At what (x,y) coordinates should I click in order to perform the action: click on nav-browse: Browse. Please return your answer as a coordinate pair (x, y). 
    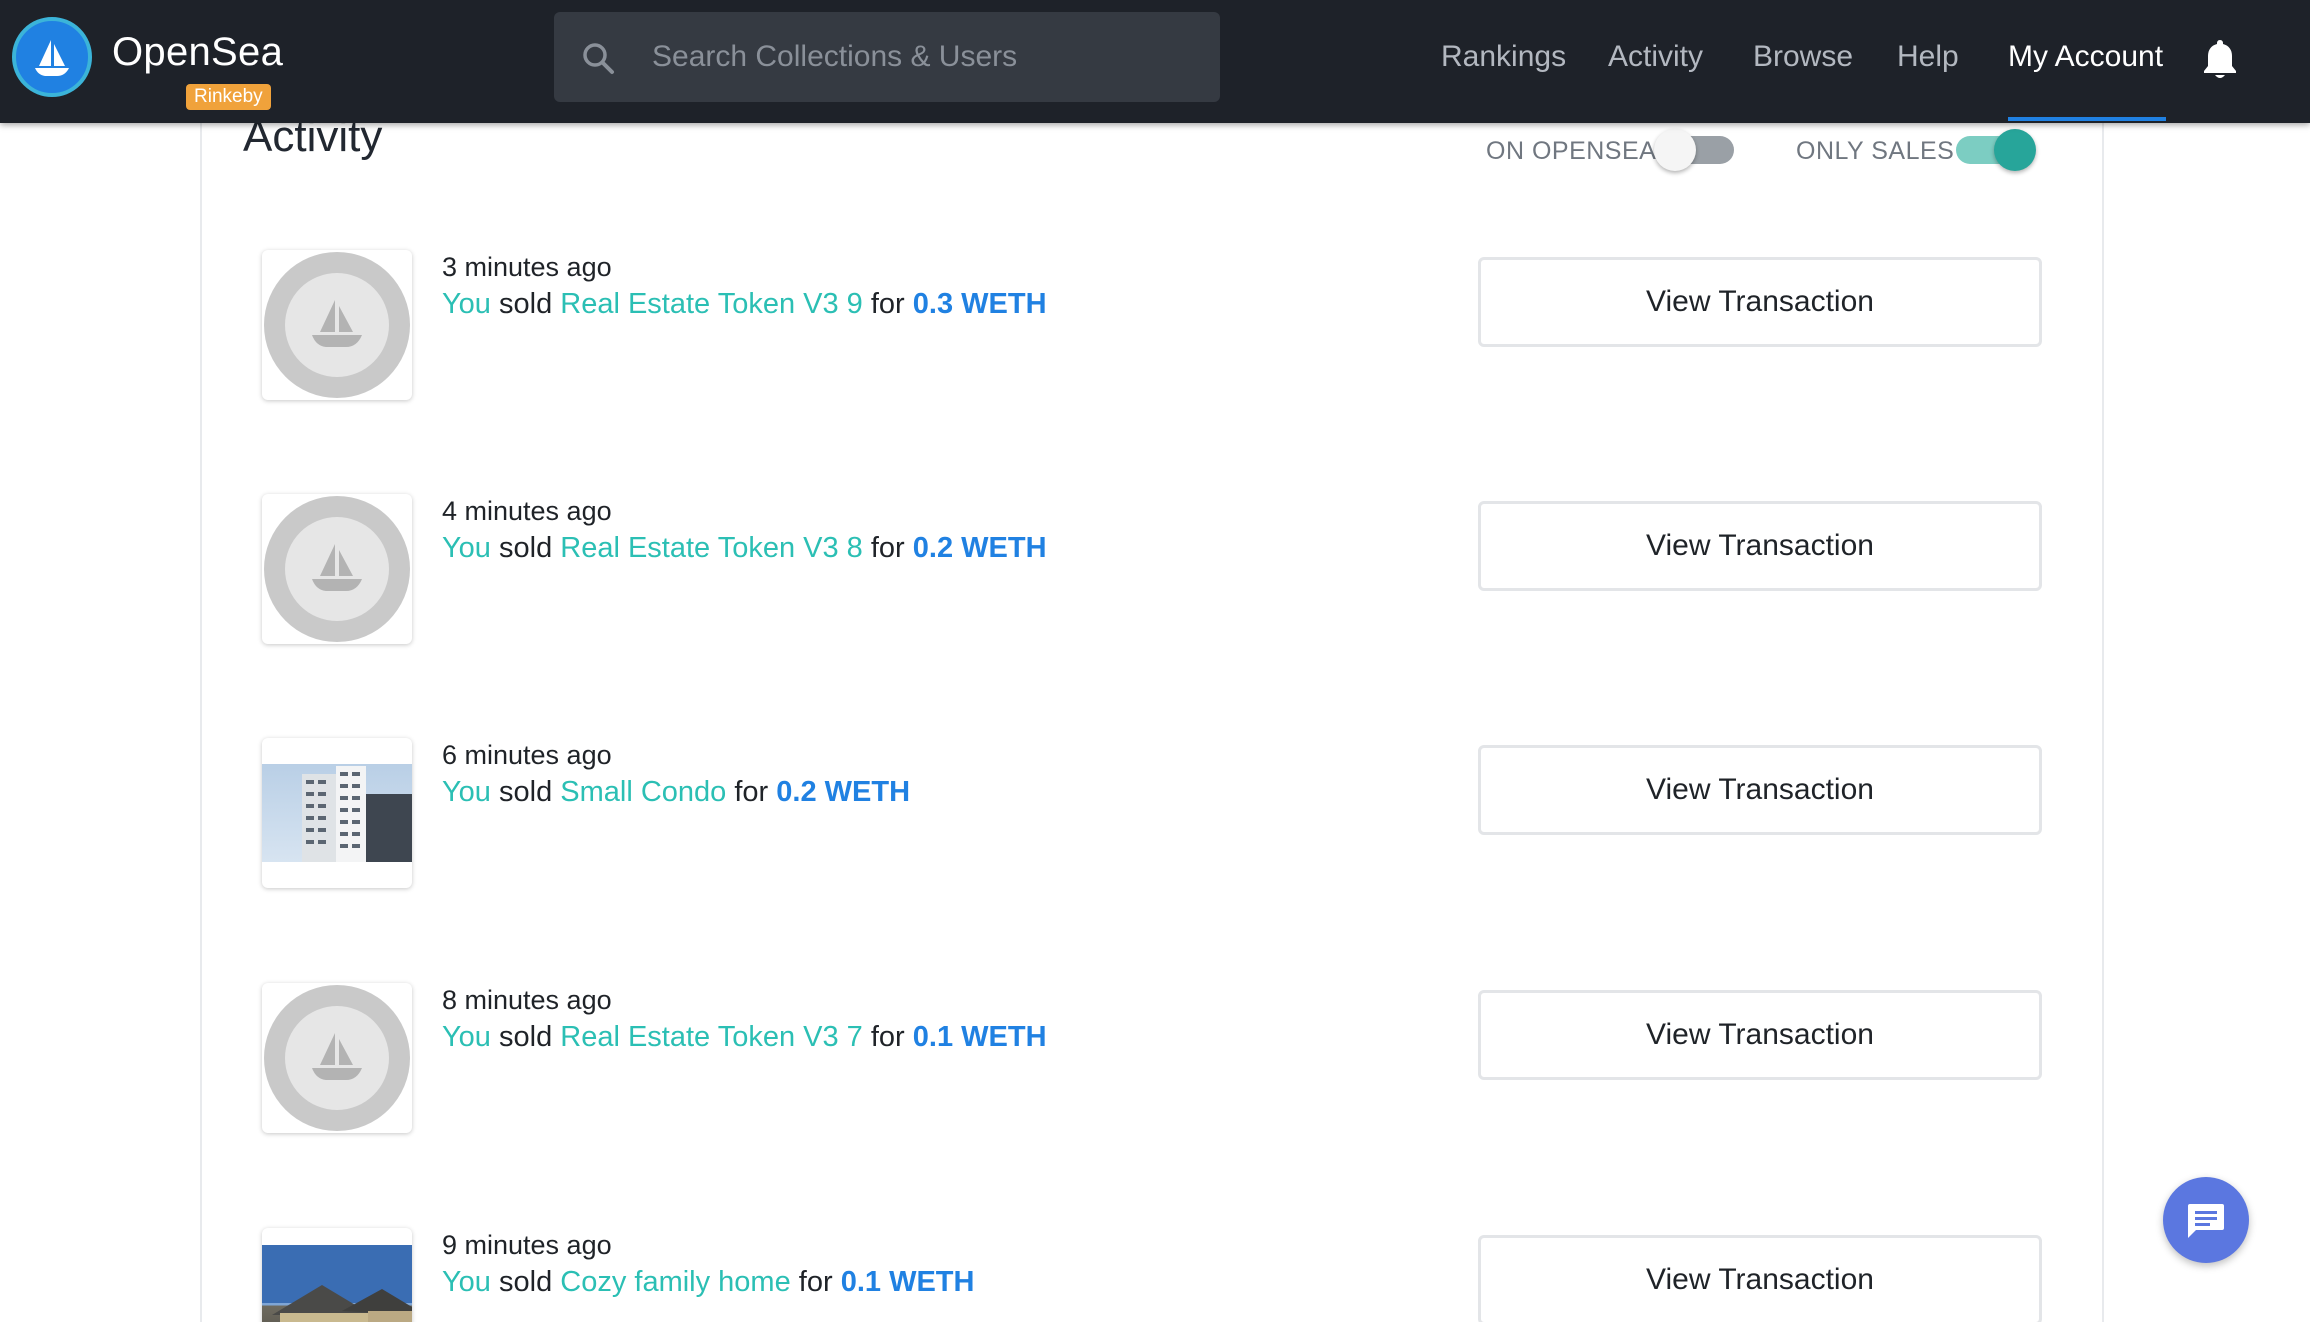
    Looking at the image, I should click on (1803, 57).